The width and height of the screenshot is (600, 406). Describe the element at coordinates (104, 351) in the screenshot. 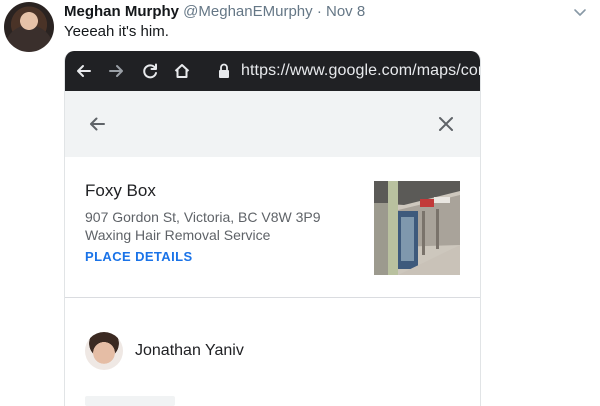

I see `reviewer-avatar` at that location.